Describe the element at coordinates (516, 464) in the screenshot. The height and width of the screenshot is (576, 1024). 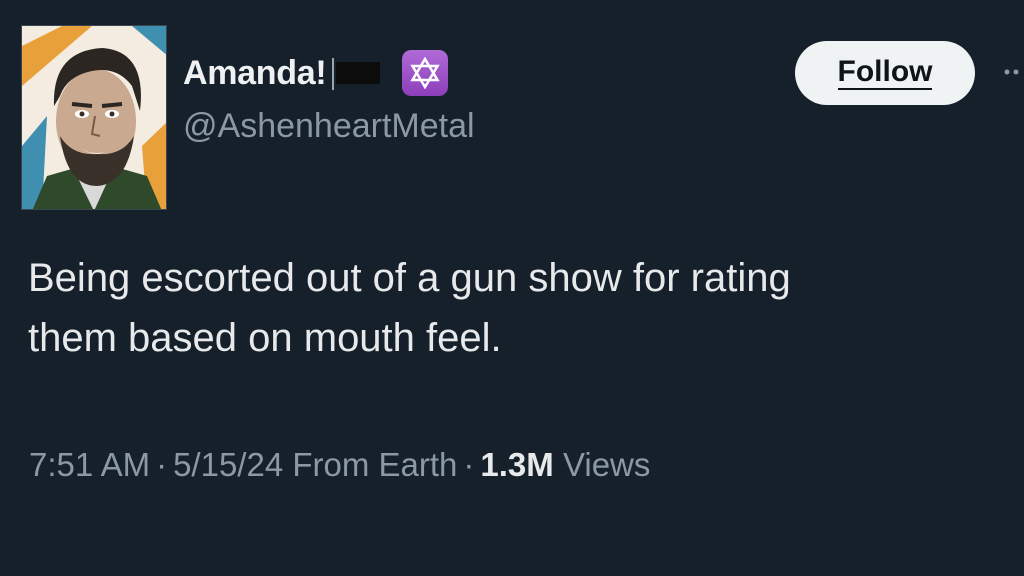
I see `views-count: 1.3M` at that location.